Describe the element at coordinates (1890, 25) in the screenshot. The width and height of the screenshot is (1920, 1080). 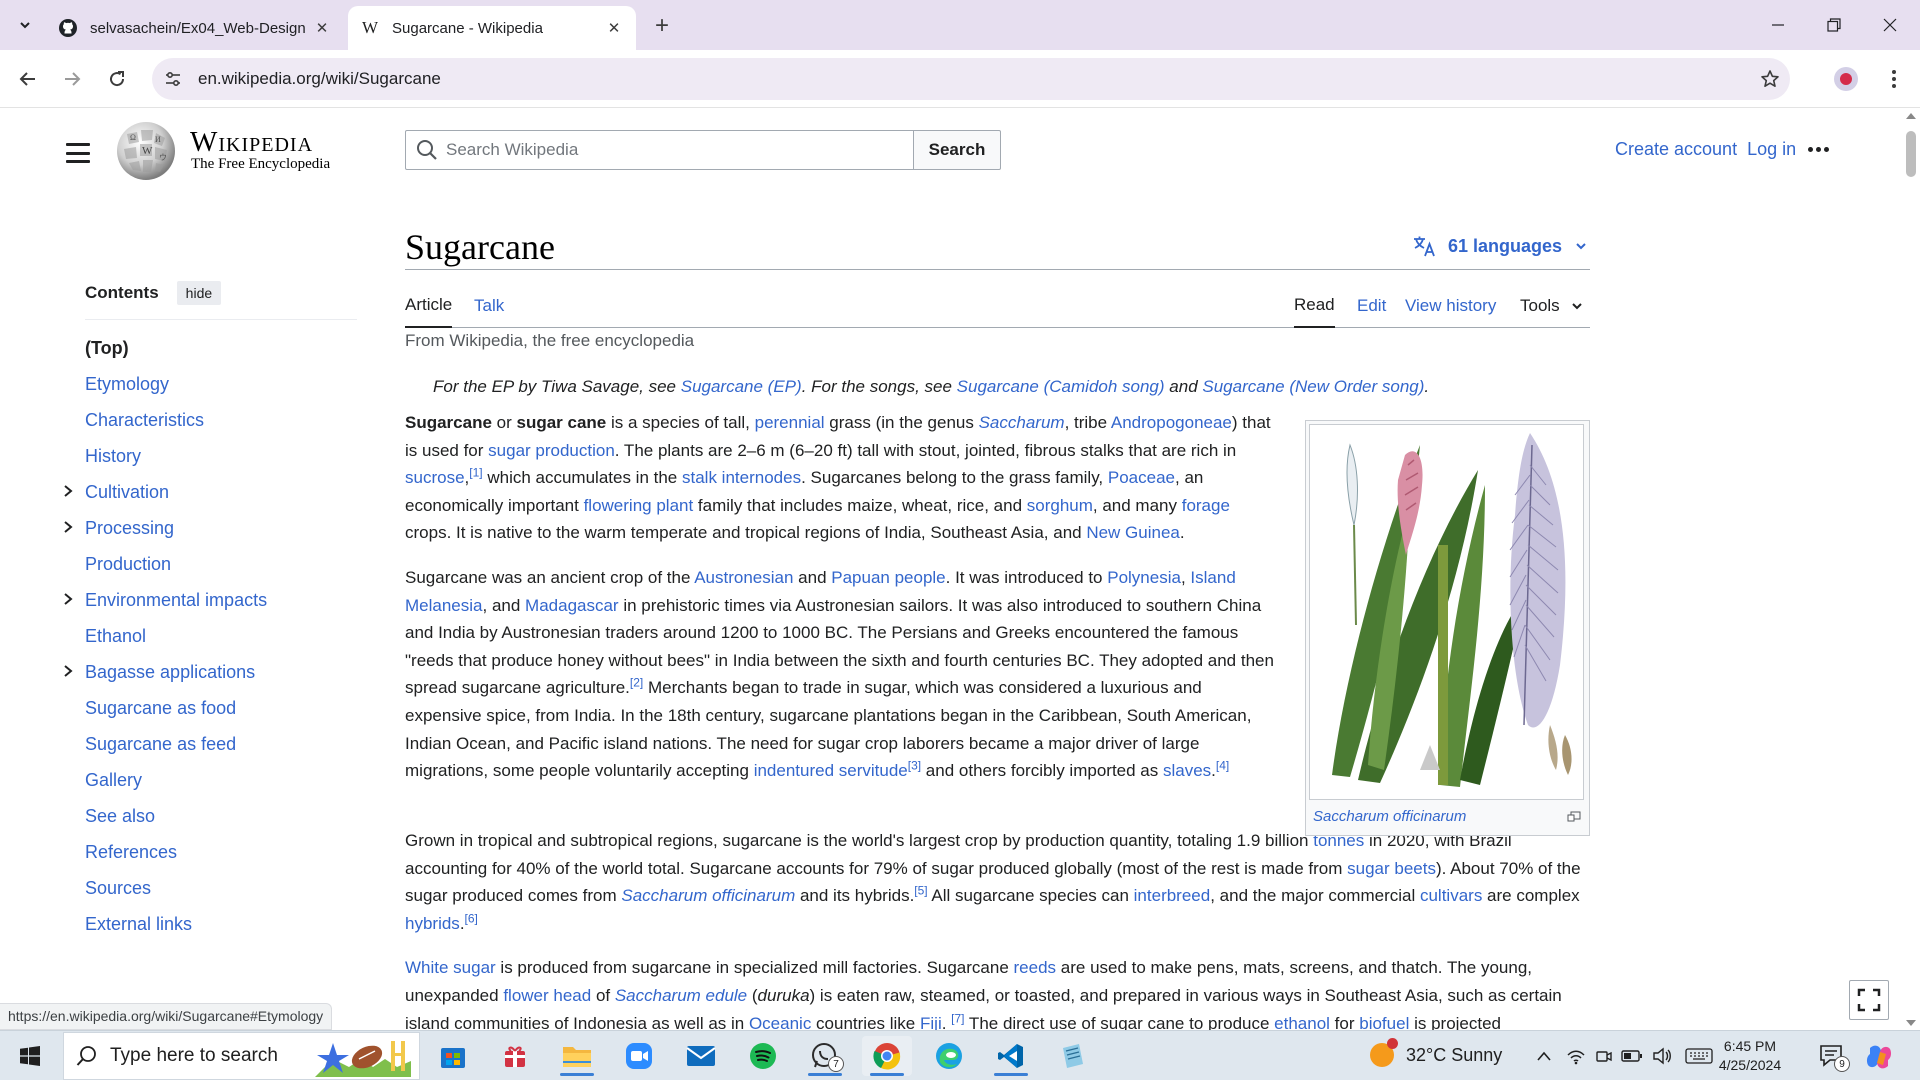
I see `close-window-button` at that location.